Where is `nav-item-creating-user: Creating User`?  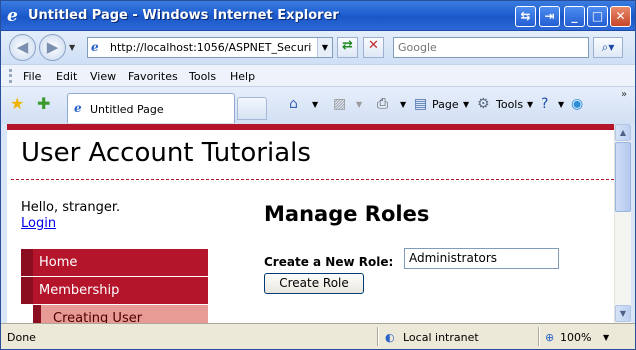 nav-item-creating-user: Creating User is located at coordinates (120, 314).